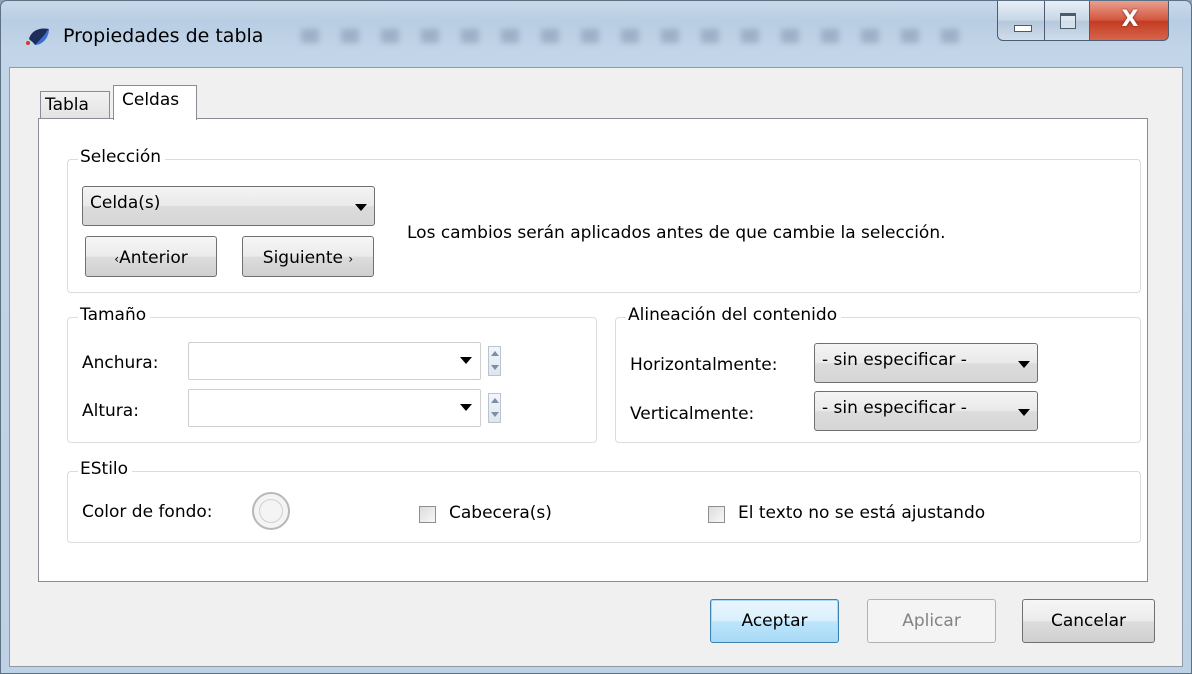  What do you see at coordinates (114, 315) in the screenshot?
I see `group-tamano-legend: Tamaño` at bounding box center [114, 315].